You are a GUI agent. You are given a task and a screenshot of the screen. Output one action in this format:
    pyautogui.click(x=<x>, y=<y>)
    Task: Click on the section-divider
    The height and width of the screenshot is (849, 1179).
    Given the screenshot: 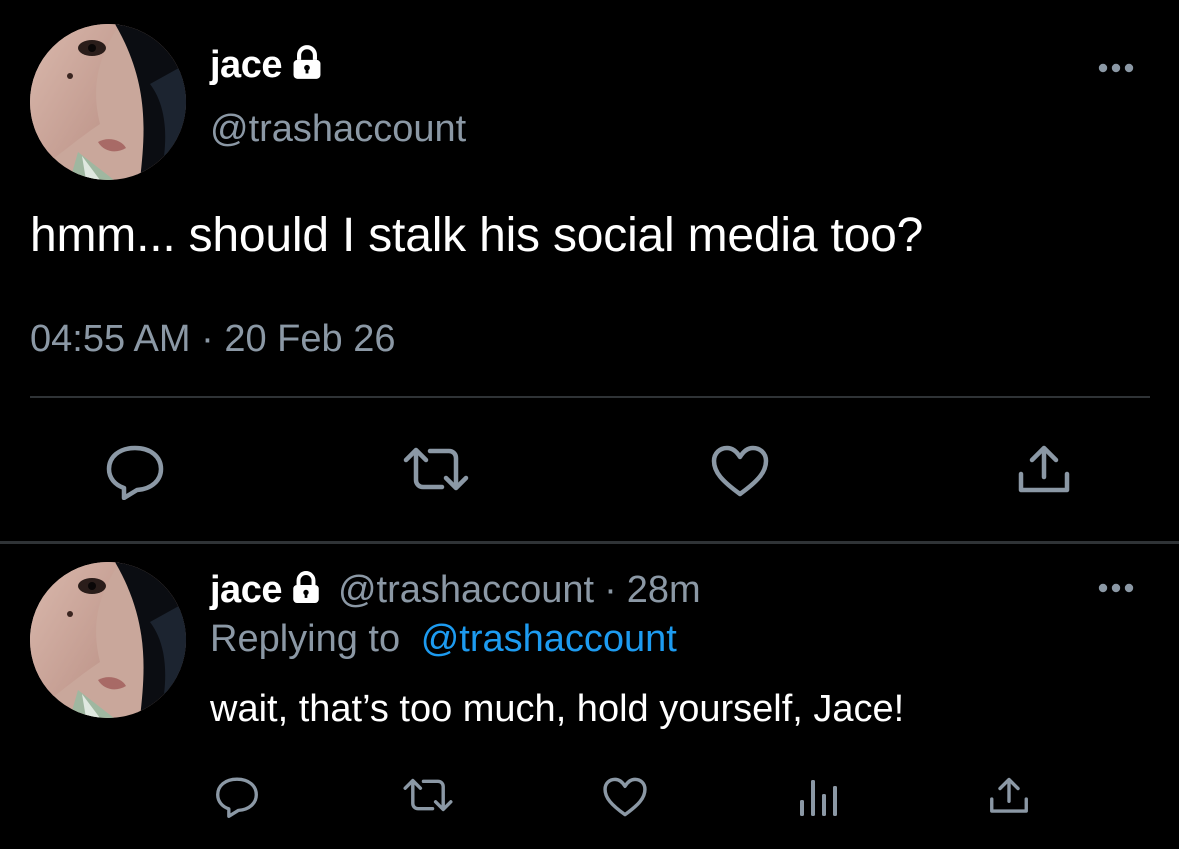 What is the action you would take?
    pyautogui.click(x=589, y=542)
    